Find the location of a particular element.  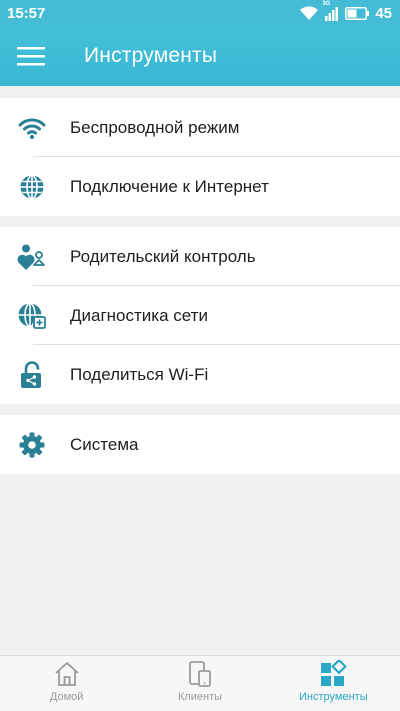

home-icon is located at coordinates (67, 674).